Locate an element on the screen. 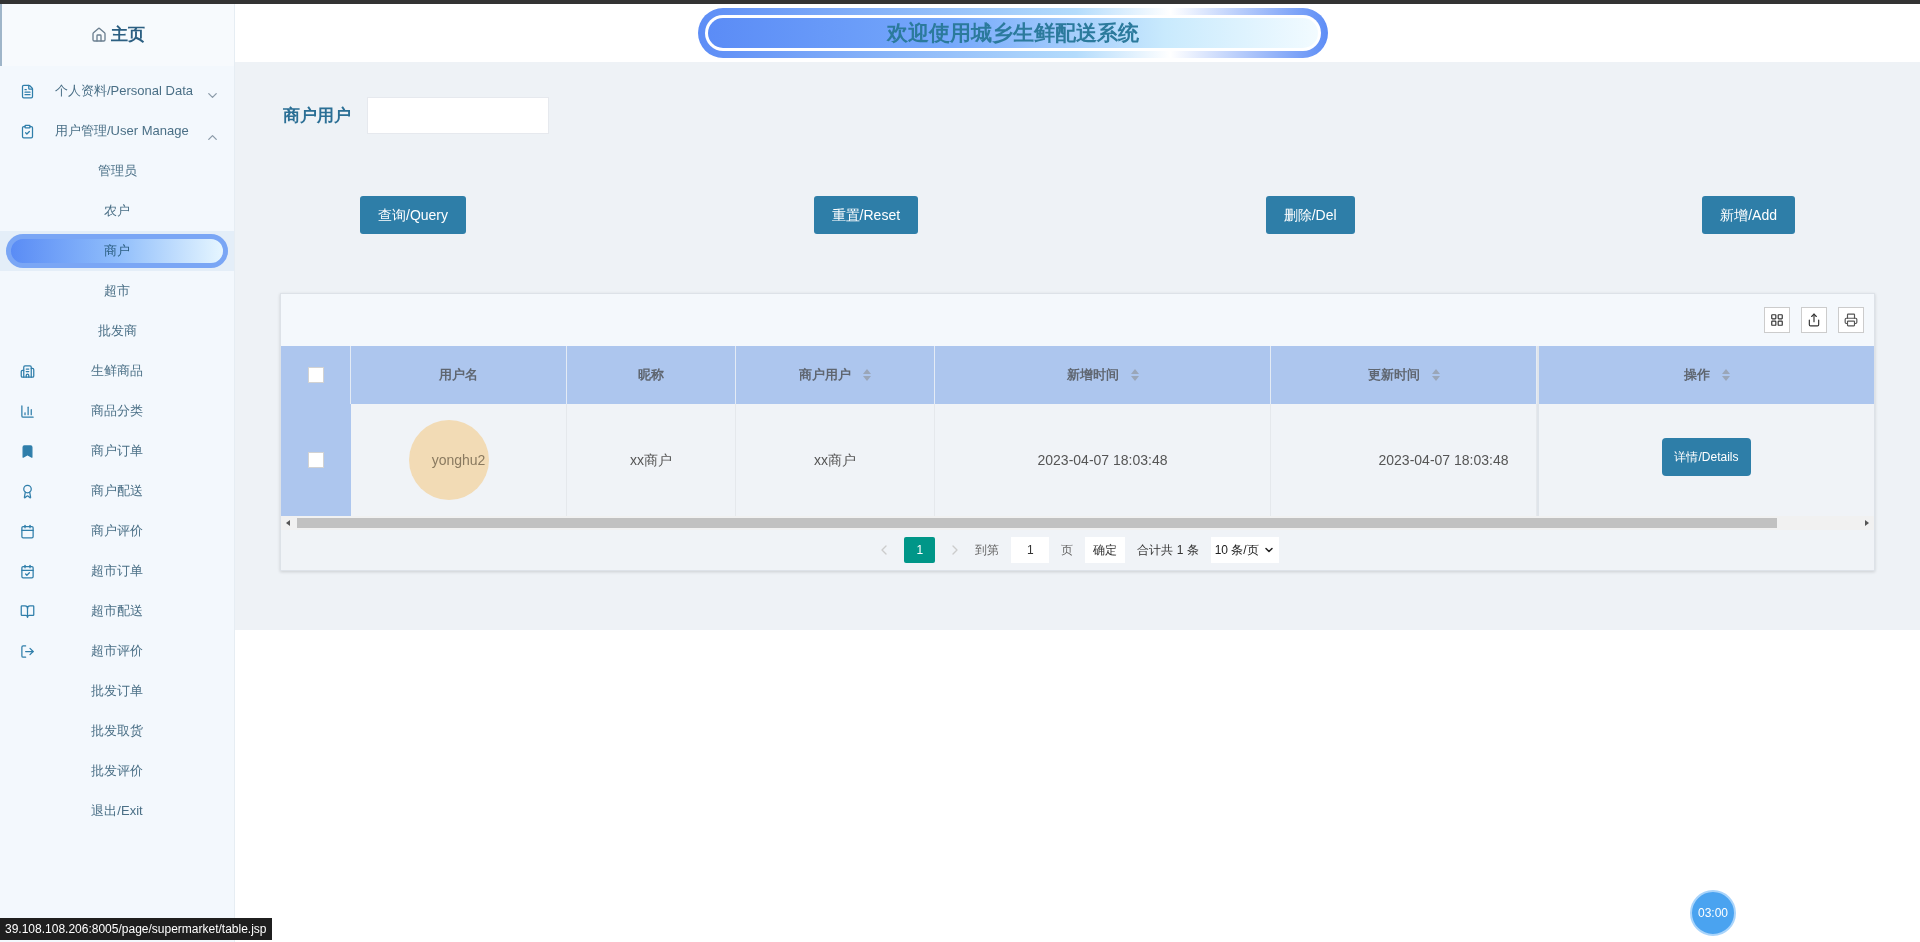  book-icon is located at coordinates (27, 611).